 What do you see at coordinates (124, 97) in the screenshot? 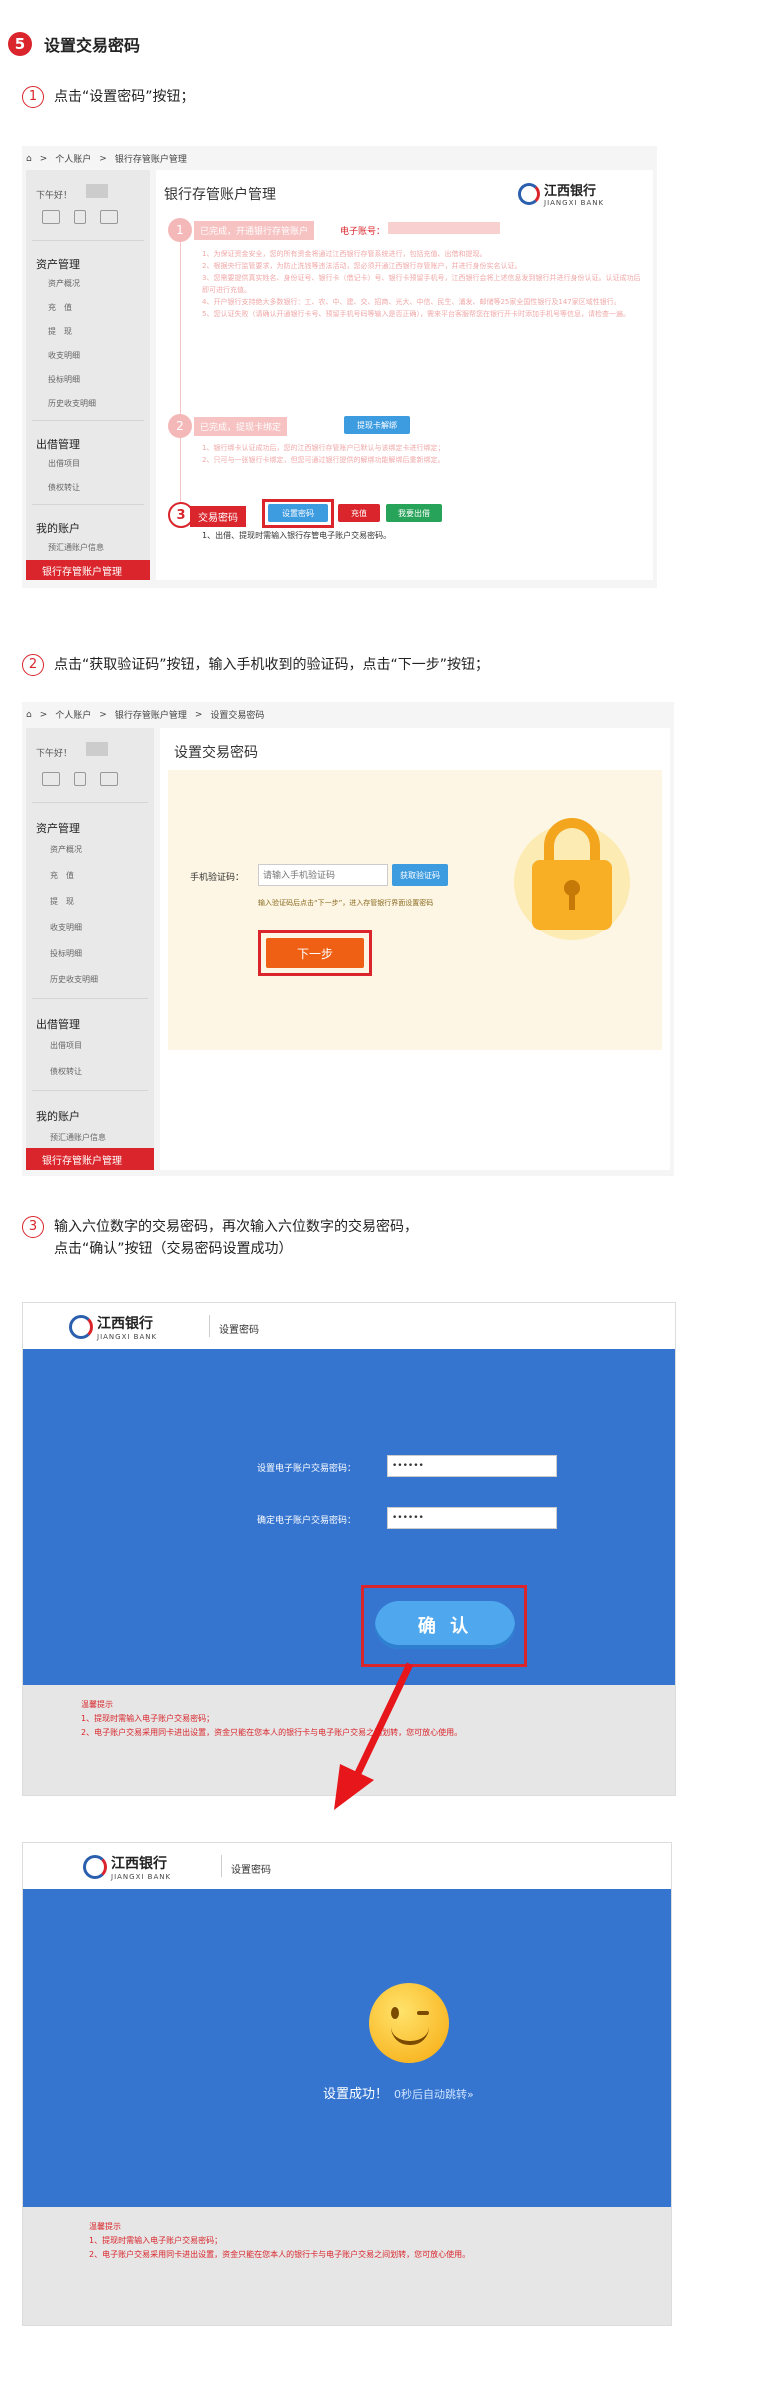
I see `instruction-text: 点击“设置密码”按钮；` at bounding box center [124, 97].